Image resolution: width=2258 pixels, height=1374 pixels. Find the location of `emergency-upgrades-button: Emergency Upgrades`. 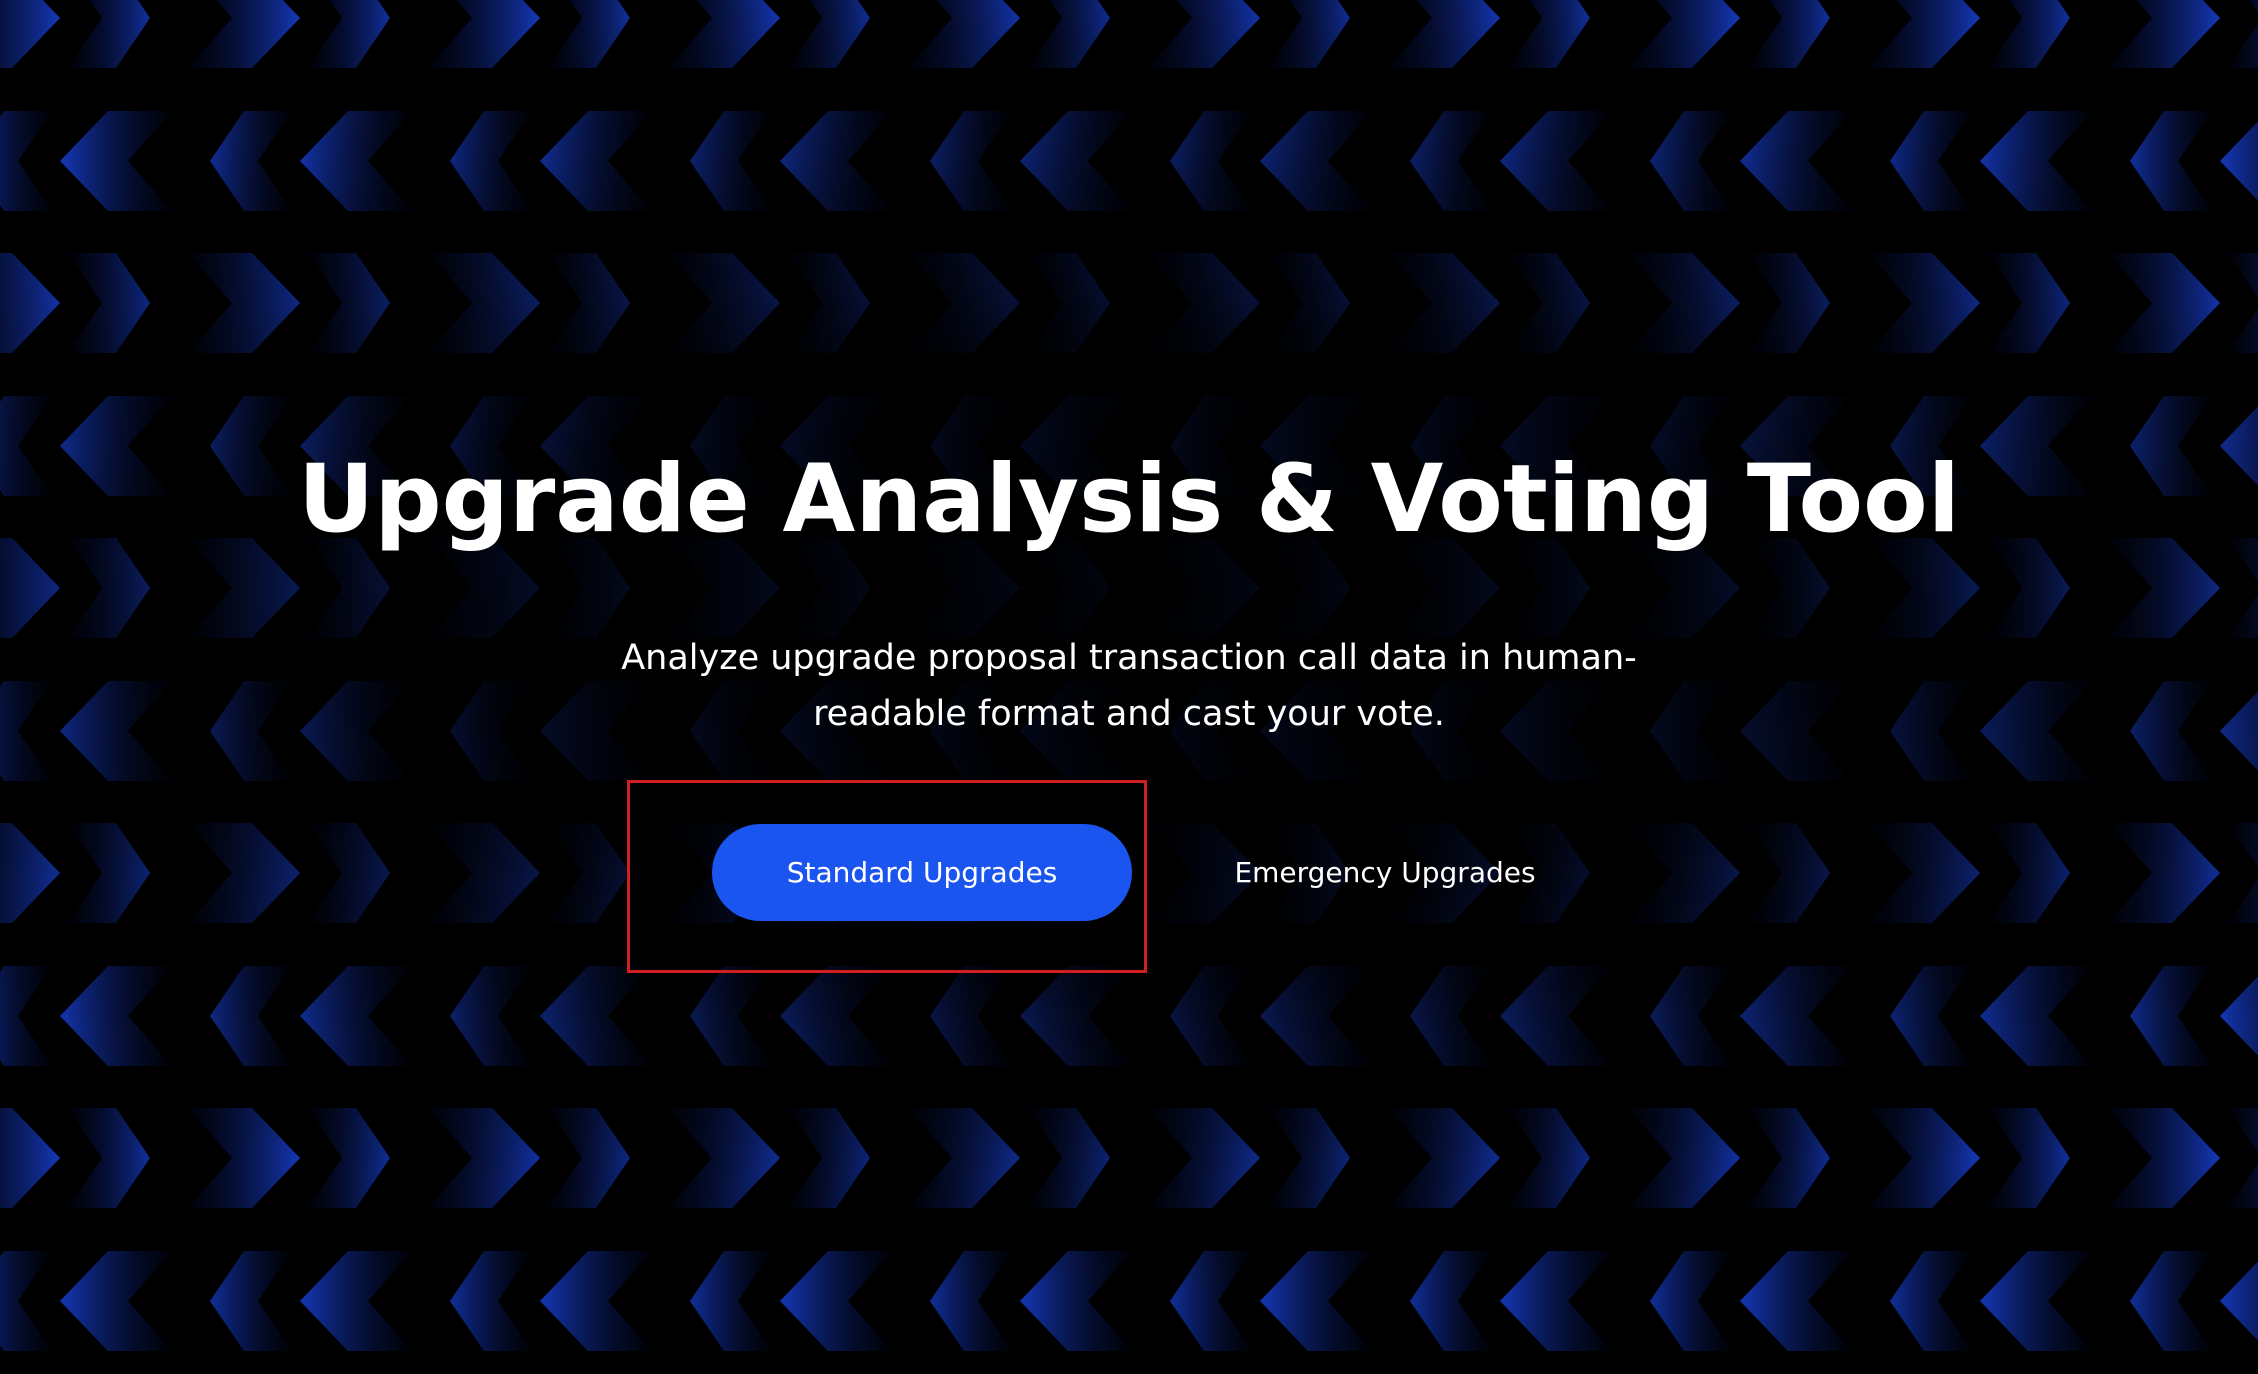

emergency-upgrades-button: Emergency Upgrades is located at coordinates (1385, 872).